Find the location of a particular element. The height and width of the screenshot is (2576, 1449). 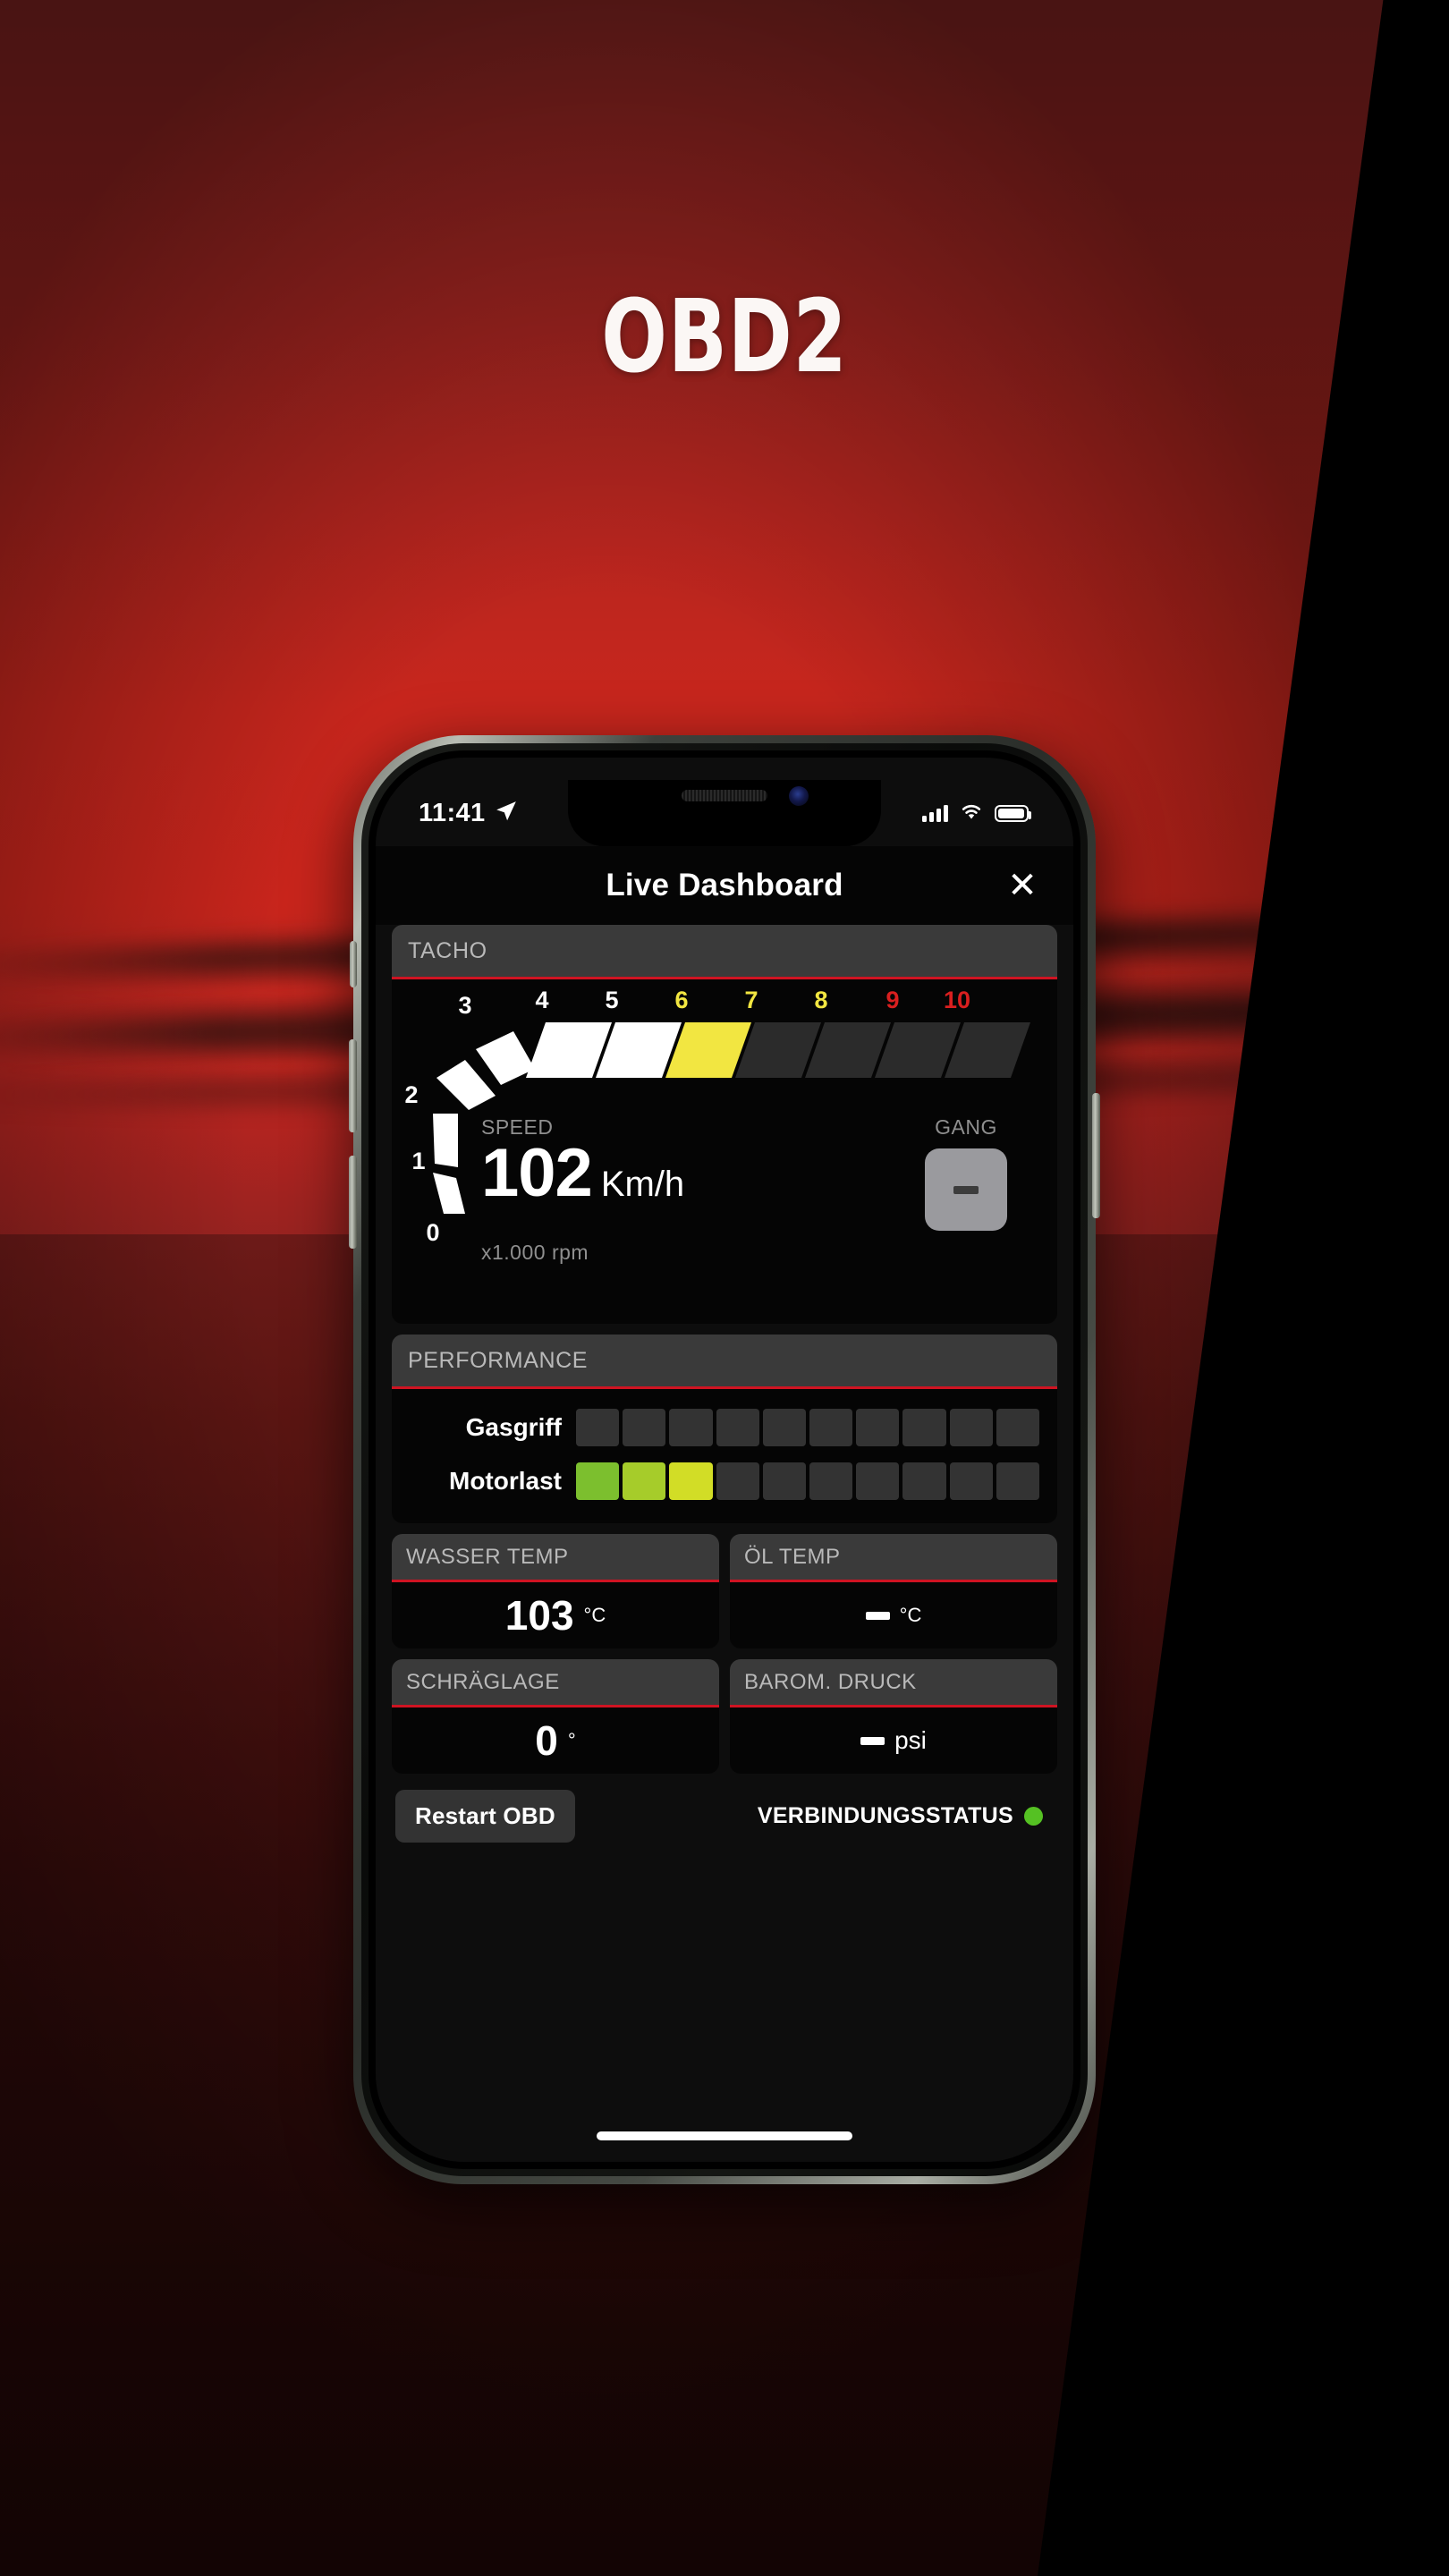

metric-card-wasser-temp: WASSER TEMP 103 °C is located at coordinates (555, 1591).